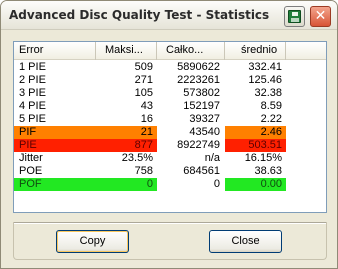 Image resolution: width=338 pixels, height=269 pixels. Describe the element at coordinates (201, 106) in the screenshot. I see `cell-total: 152197` at that location.